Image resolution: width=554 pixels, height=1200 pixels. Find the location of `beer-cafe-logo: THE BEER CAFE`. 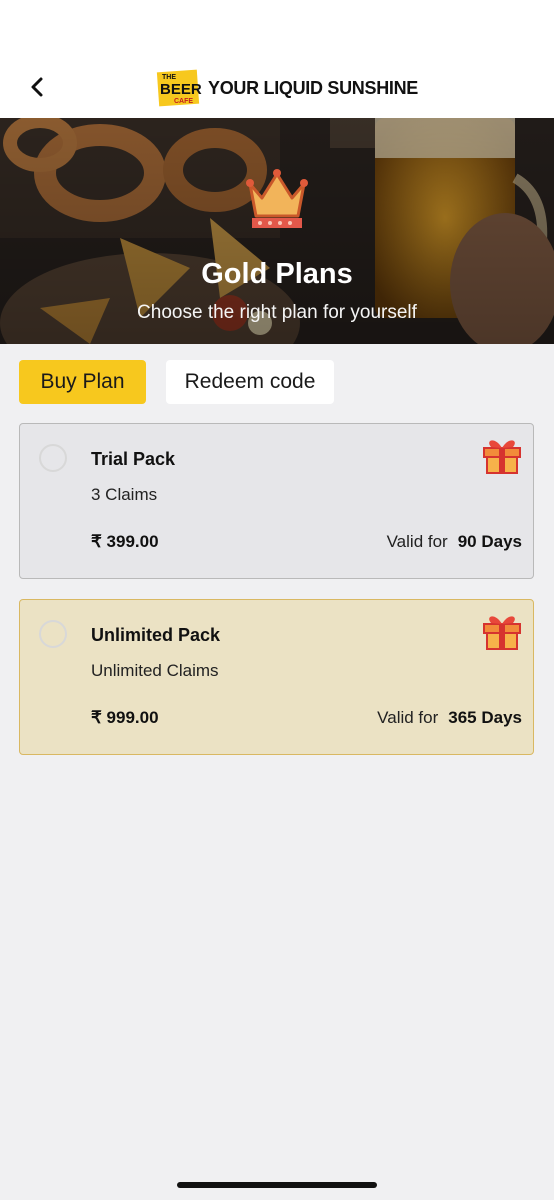

beer-cafe-logo: THE BEER CAFE is located at coordinates (178, 88).